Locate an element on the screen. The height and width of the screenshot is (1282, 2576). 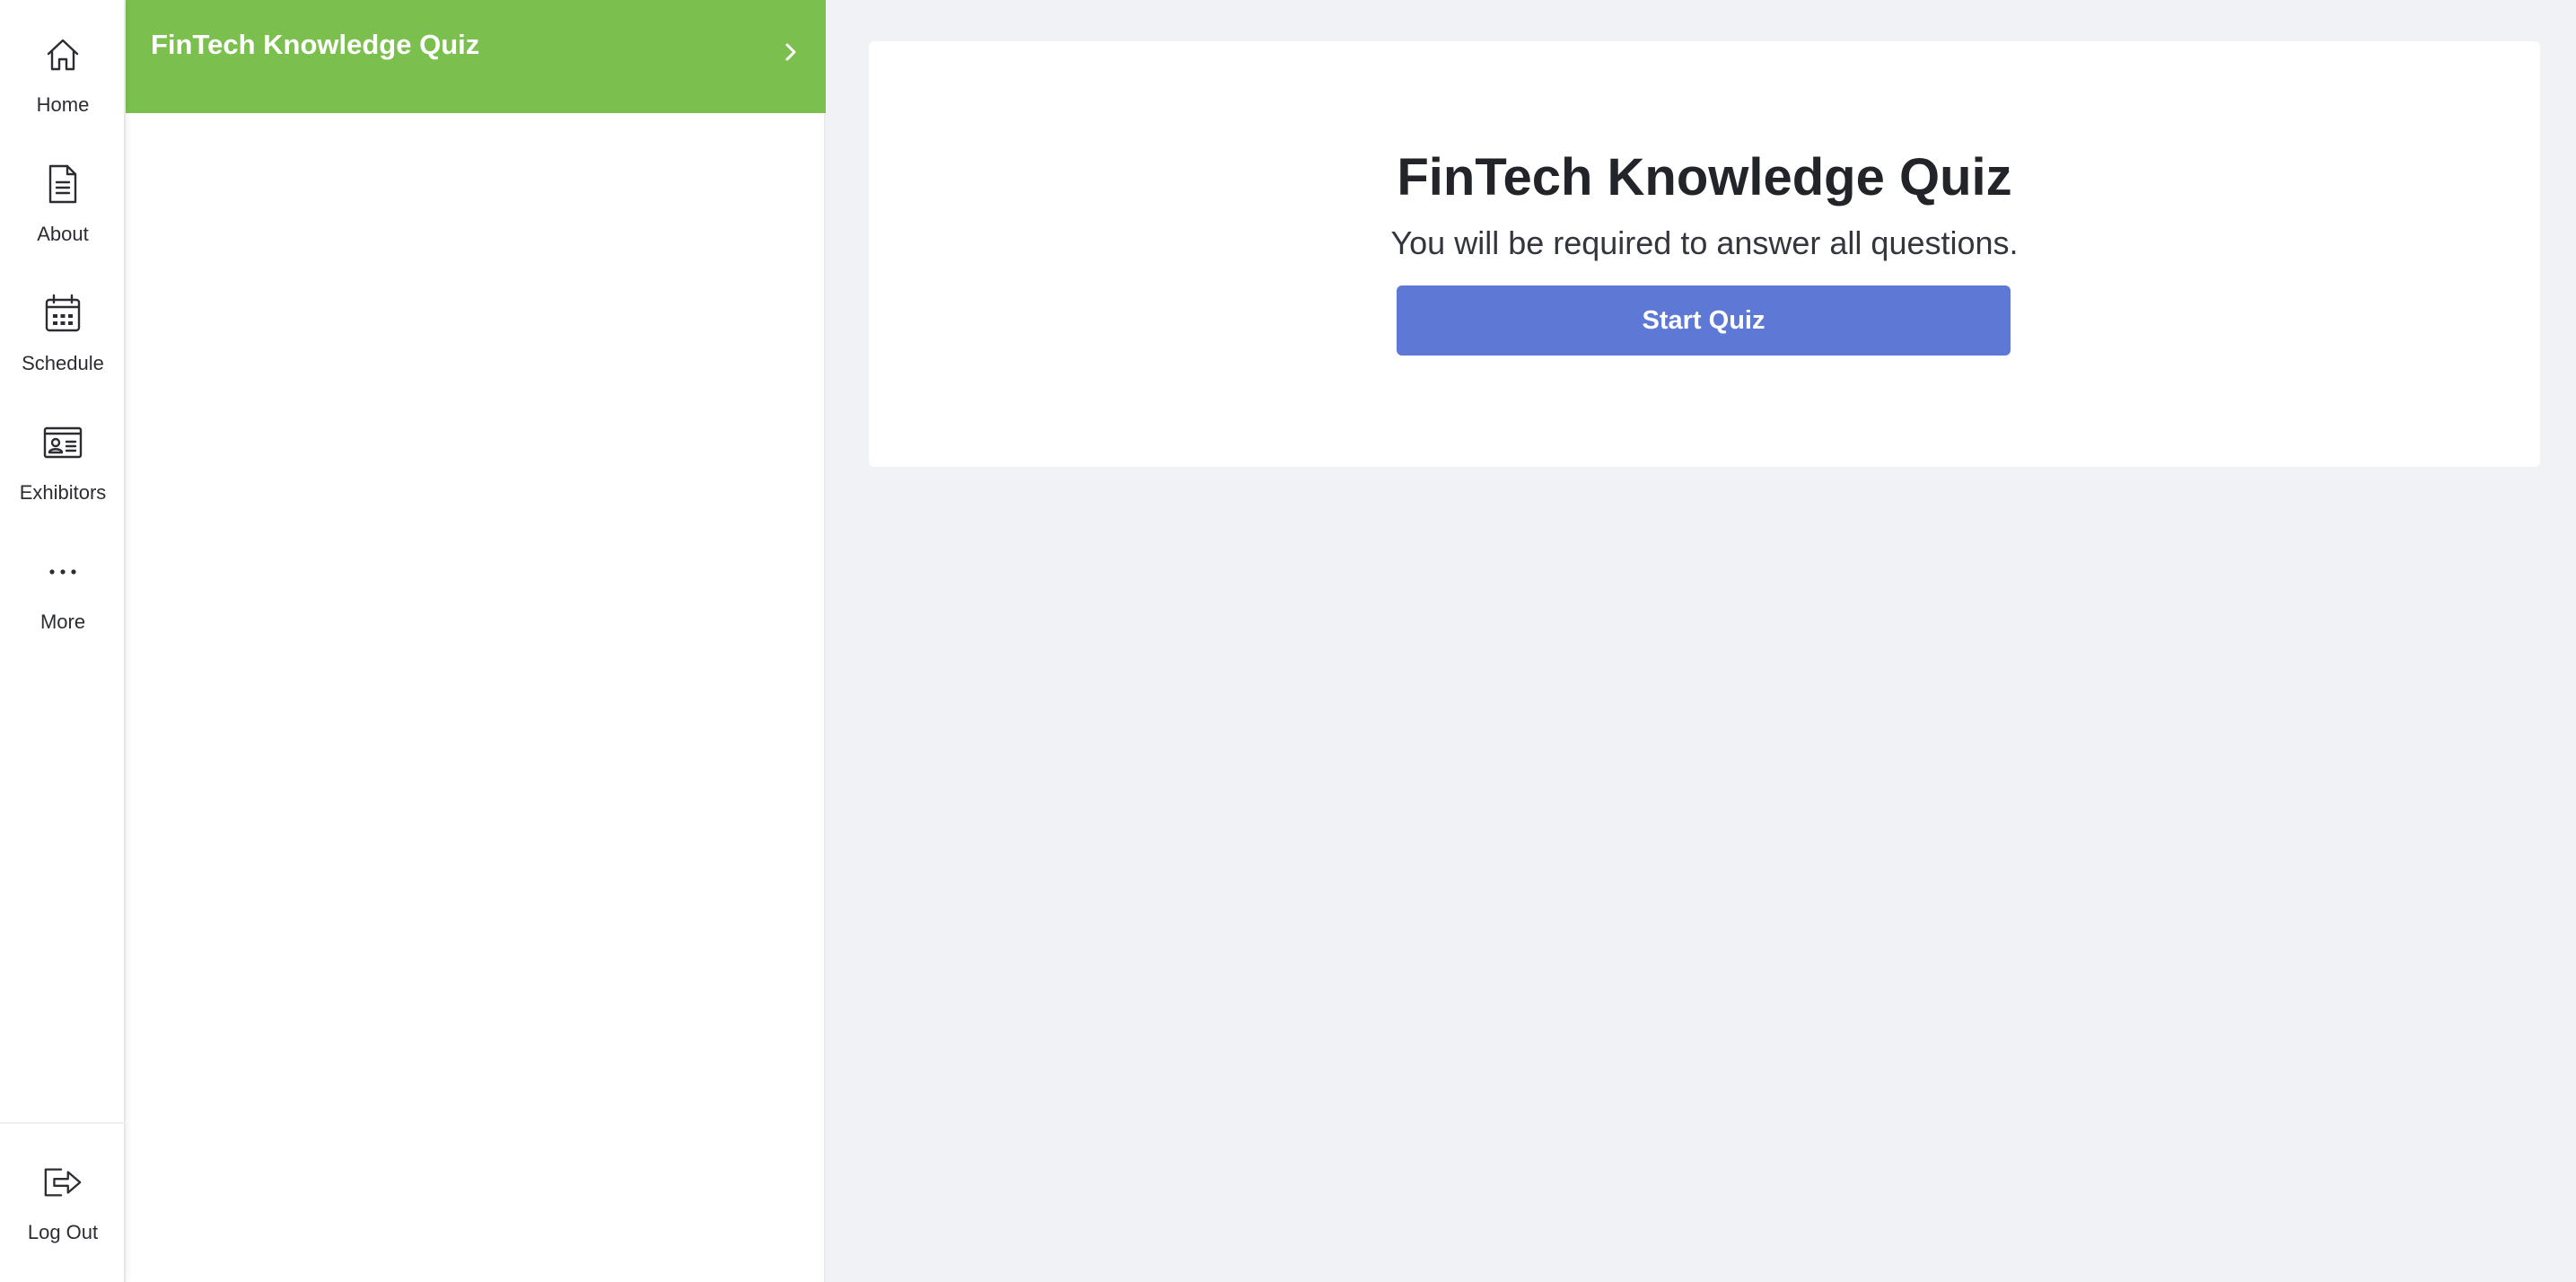
quiz-list-item: FinTech Knowledge Quiz is located at coordinates (476, 56).